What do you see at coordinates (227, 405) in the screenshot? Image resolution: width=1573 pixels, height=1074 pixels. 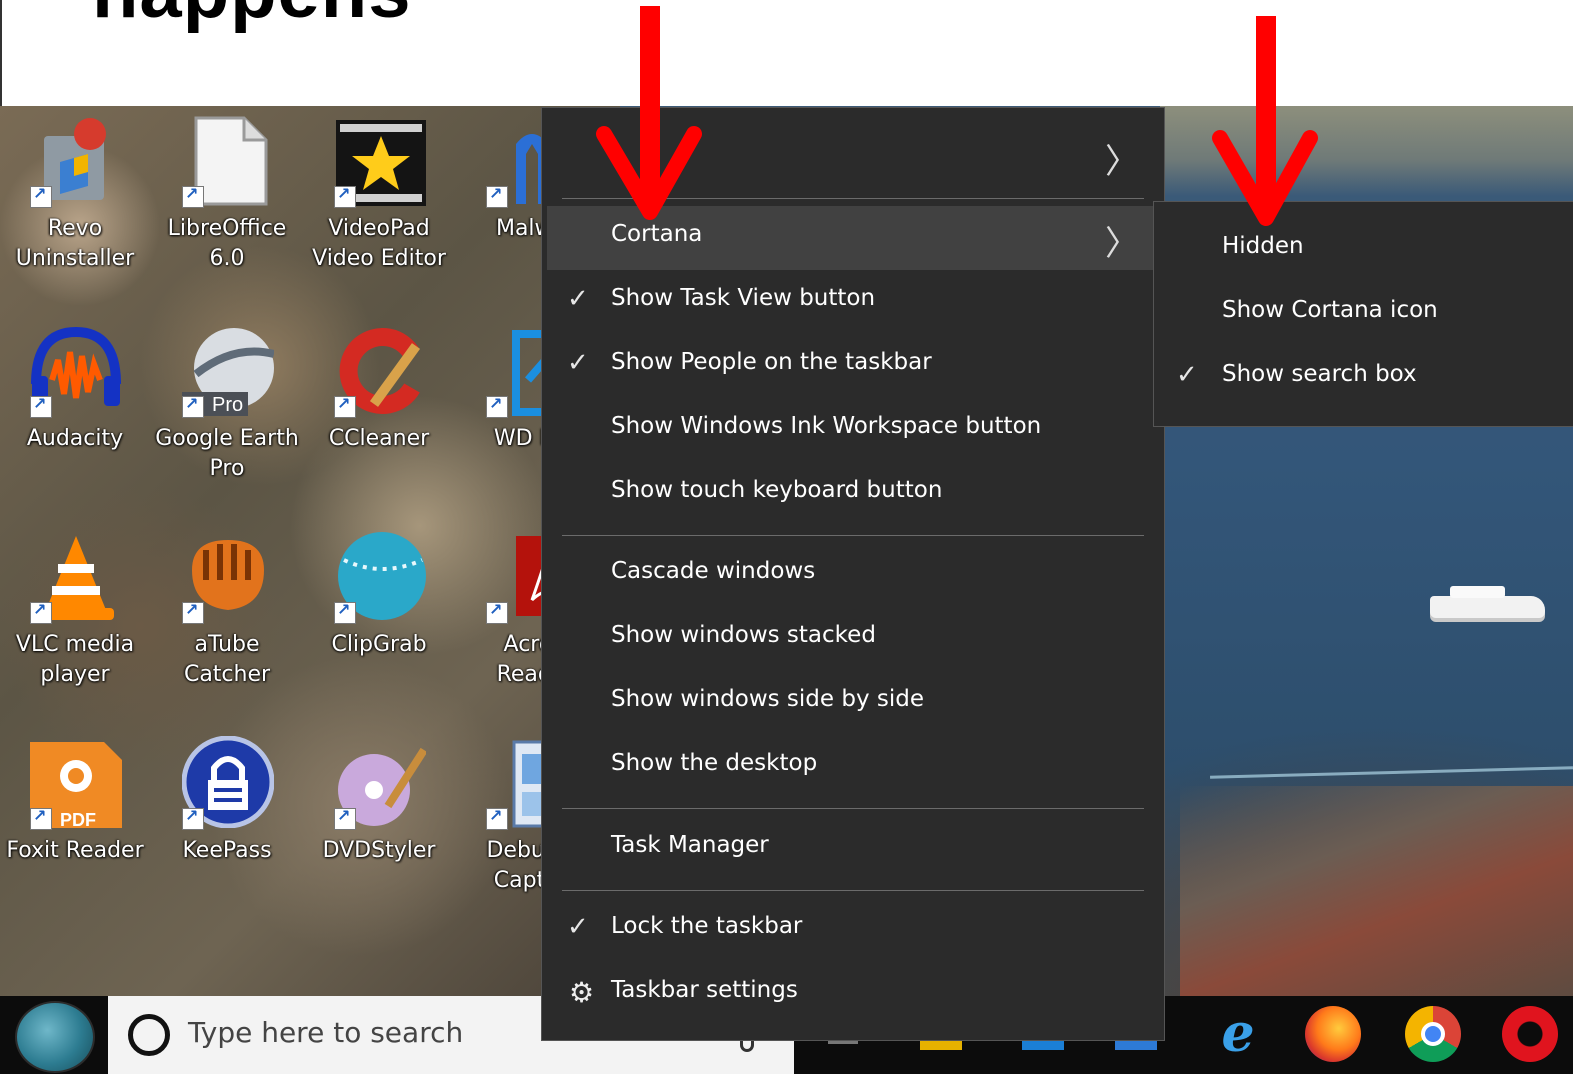 I see `google-earth-pro-badge: Pro` at bounding box center [227, 405].